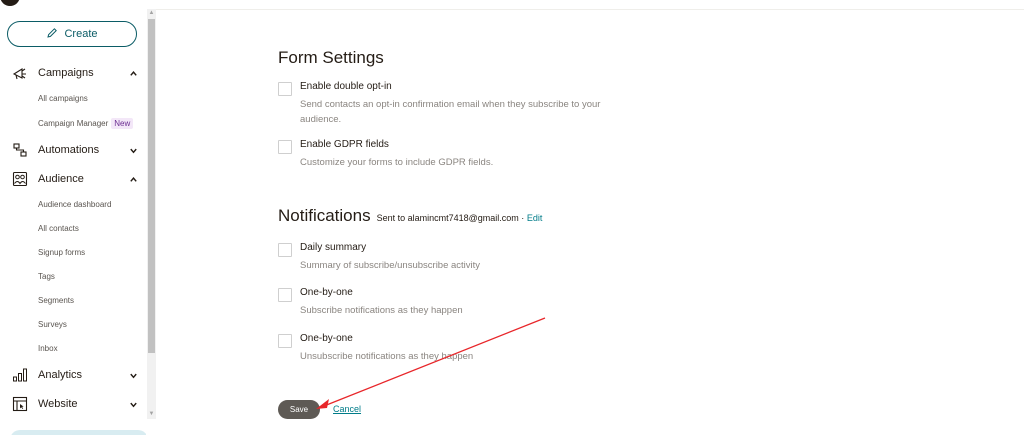 The height and width of the screenshot is (435, 1024). I want to click on nav-segments-label: Segments, so click(56, 300).